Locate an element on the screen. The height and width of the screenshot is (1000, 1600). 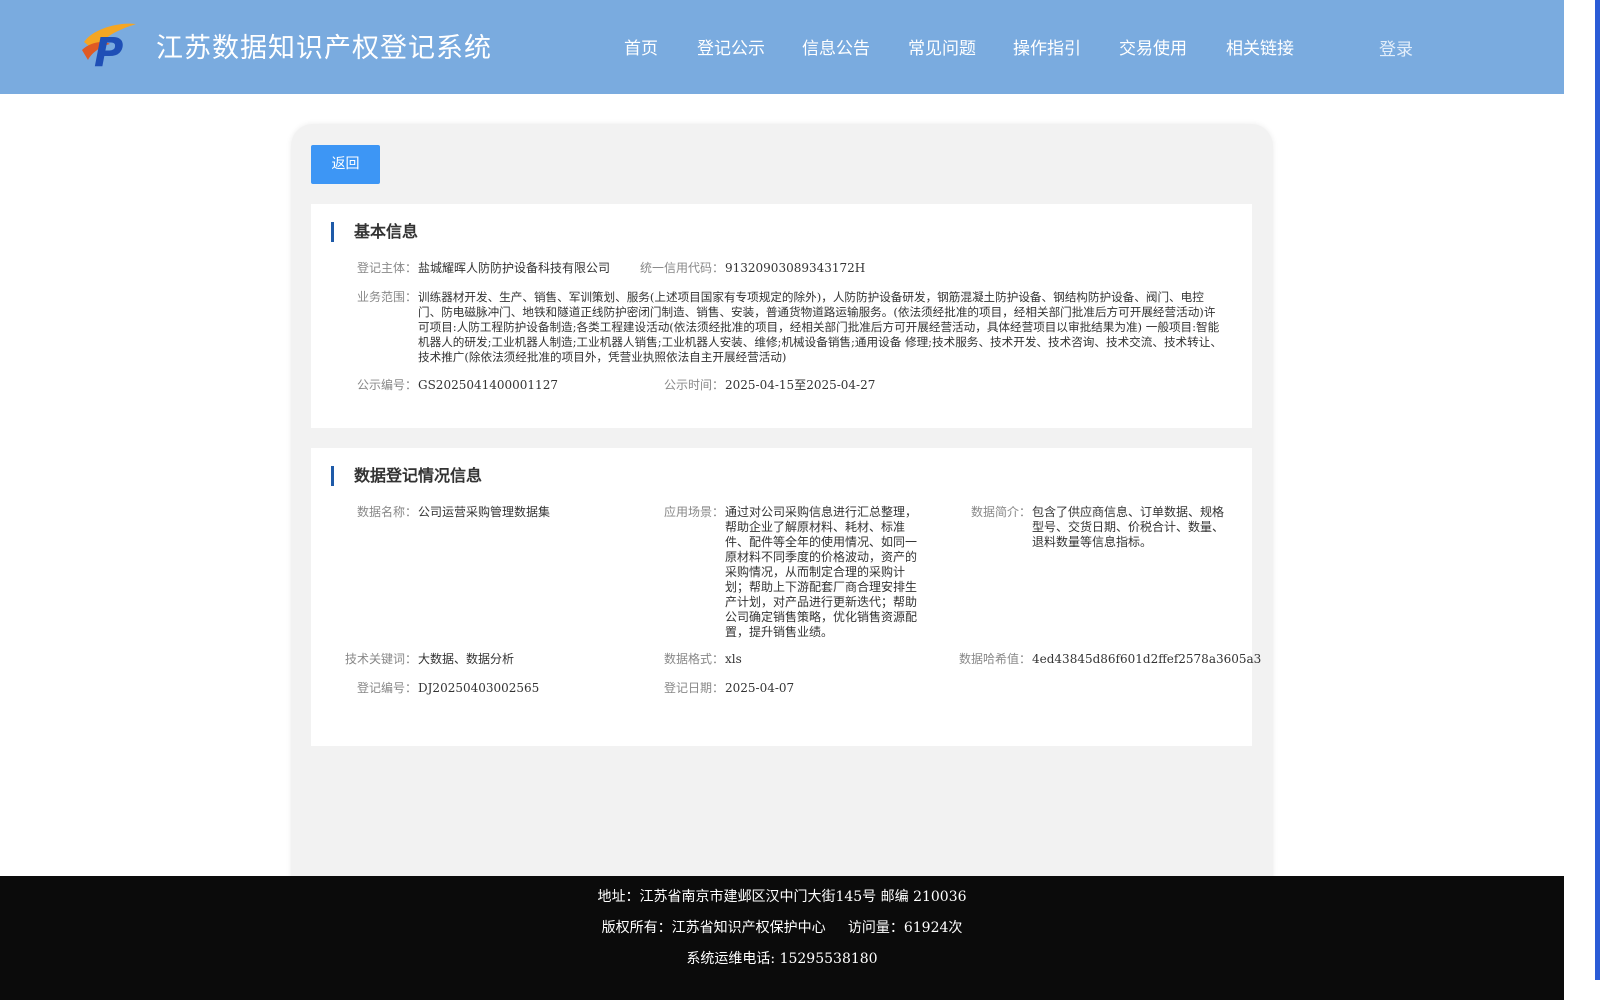
scene-line: 置，提升销售业绩。 is located at coordinates (779, 632).